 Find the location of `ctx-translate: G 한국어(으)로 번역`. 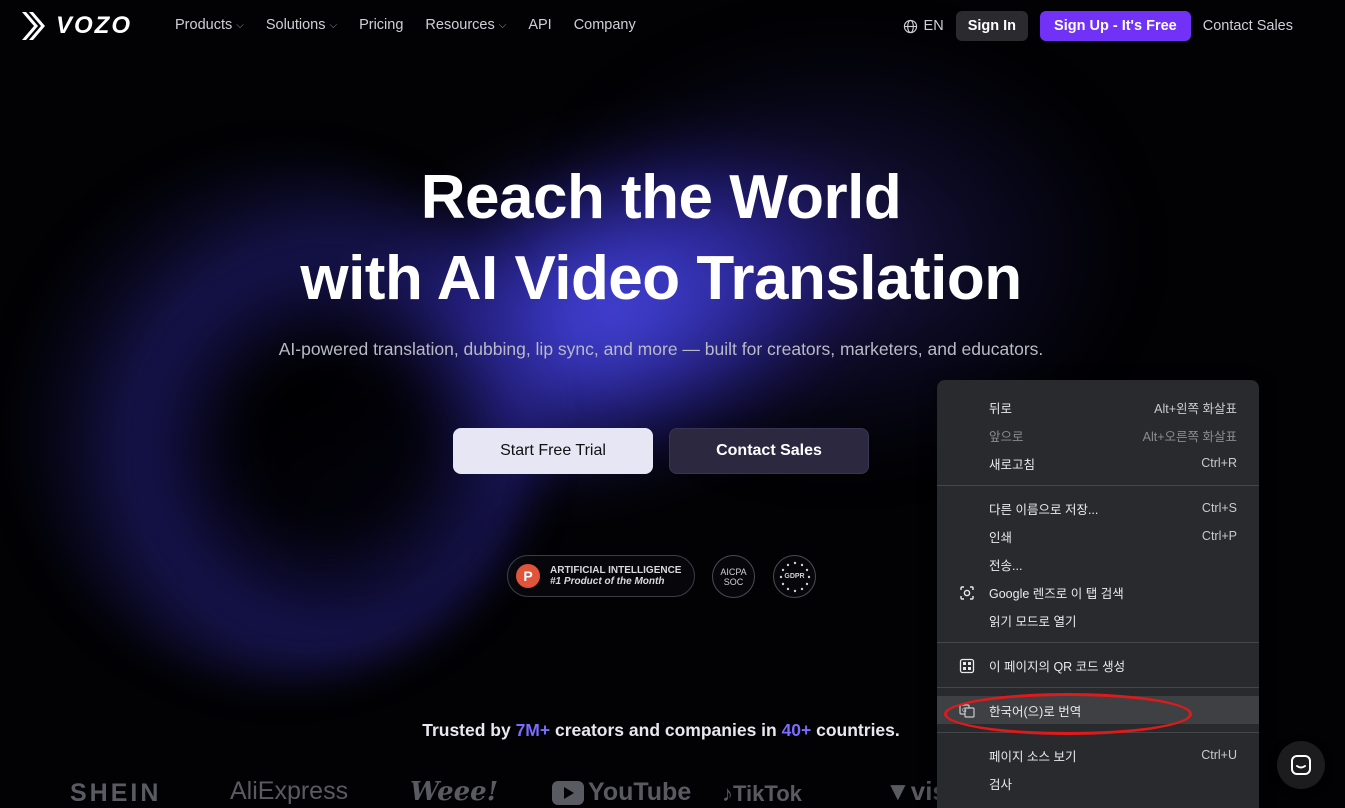

ctx-translate: G 한국어(으)로 번역 is located at coordinates (1098, 710).